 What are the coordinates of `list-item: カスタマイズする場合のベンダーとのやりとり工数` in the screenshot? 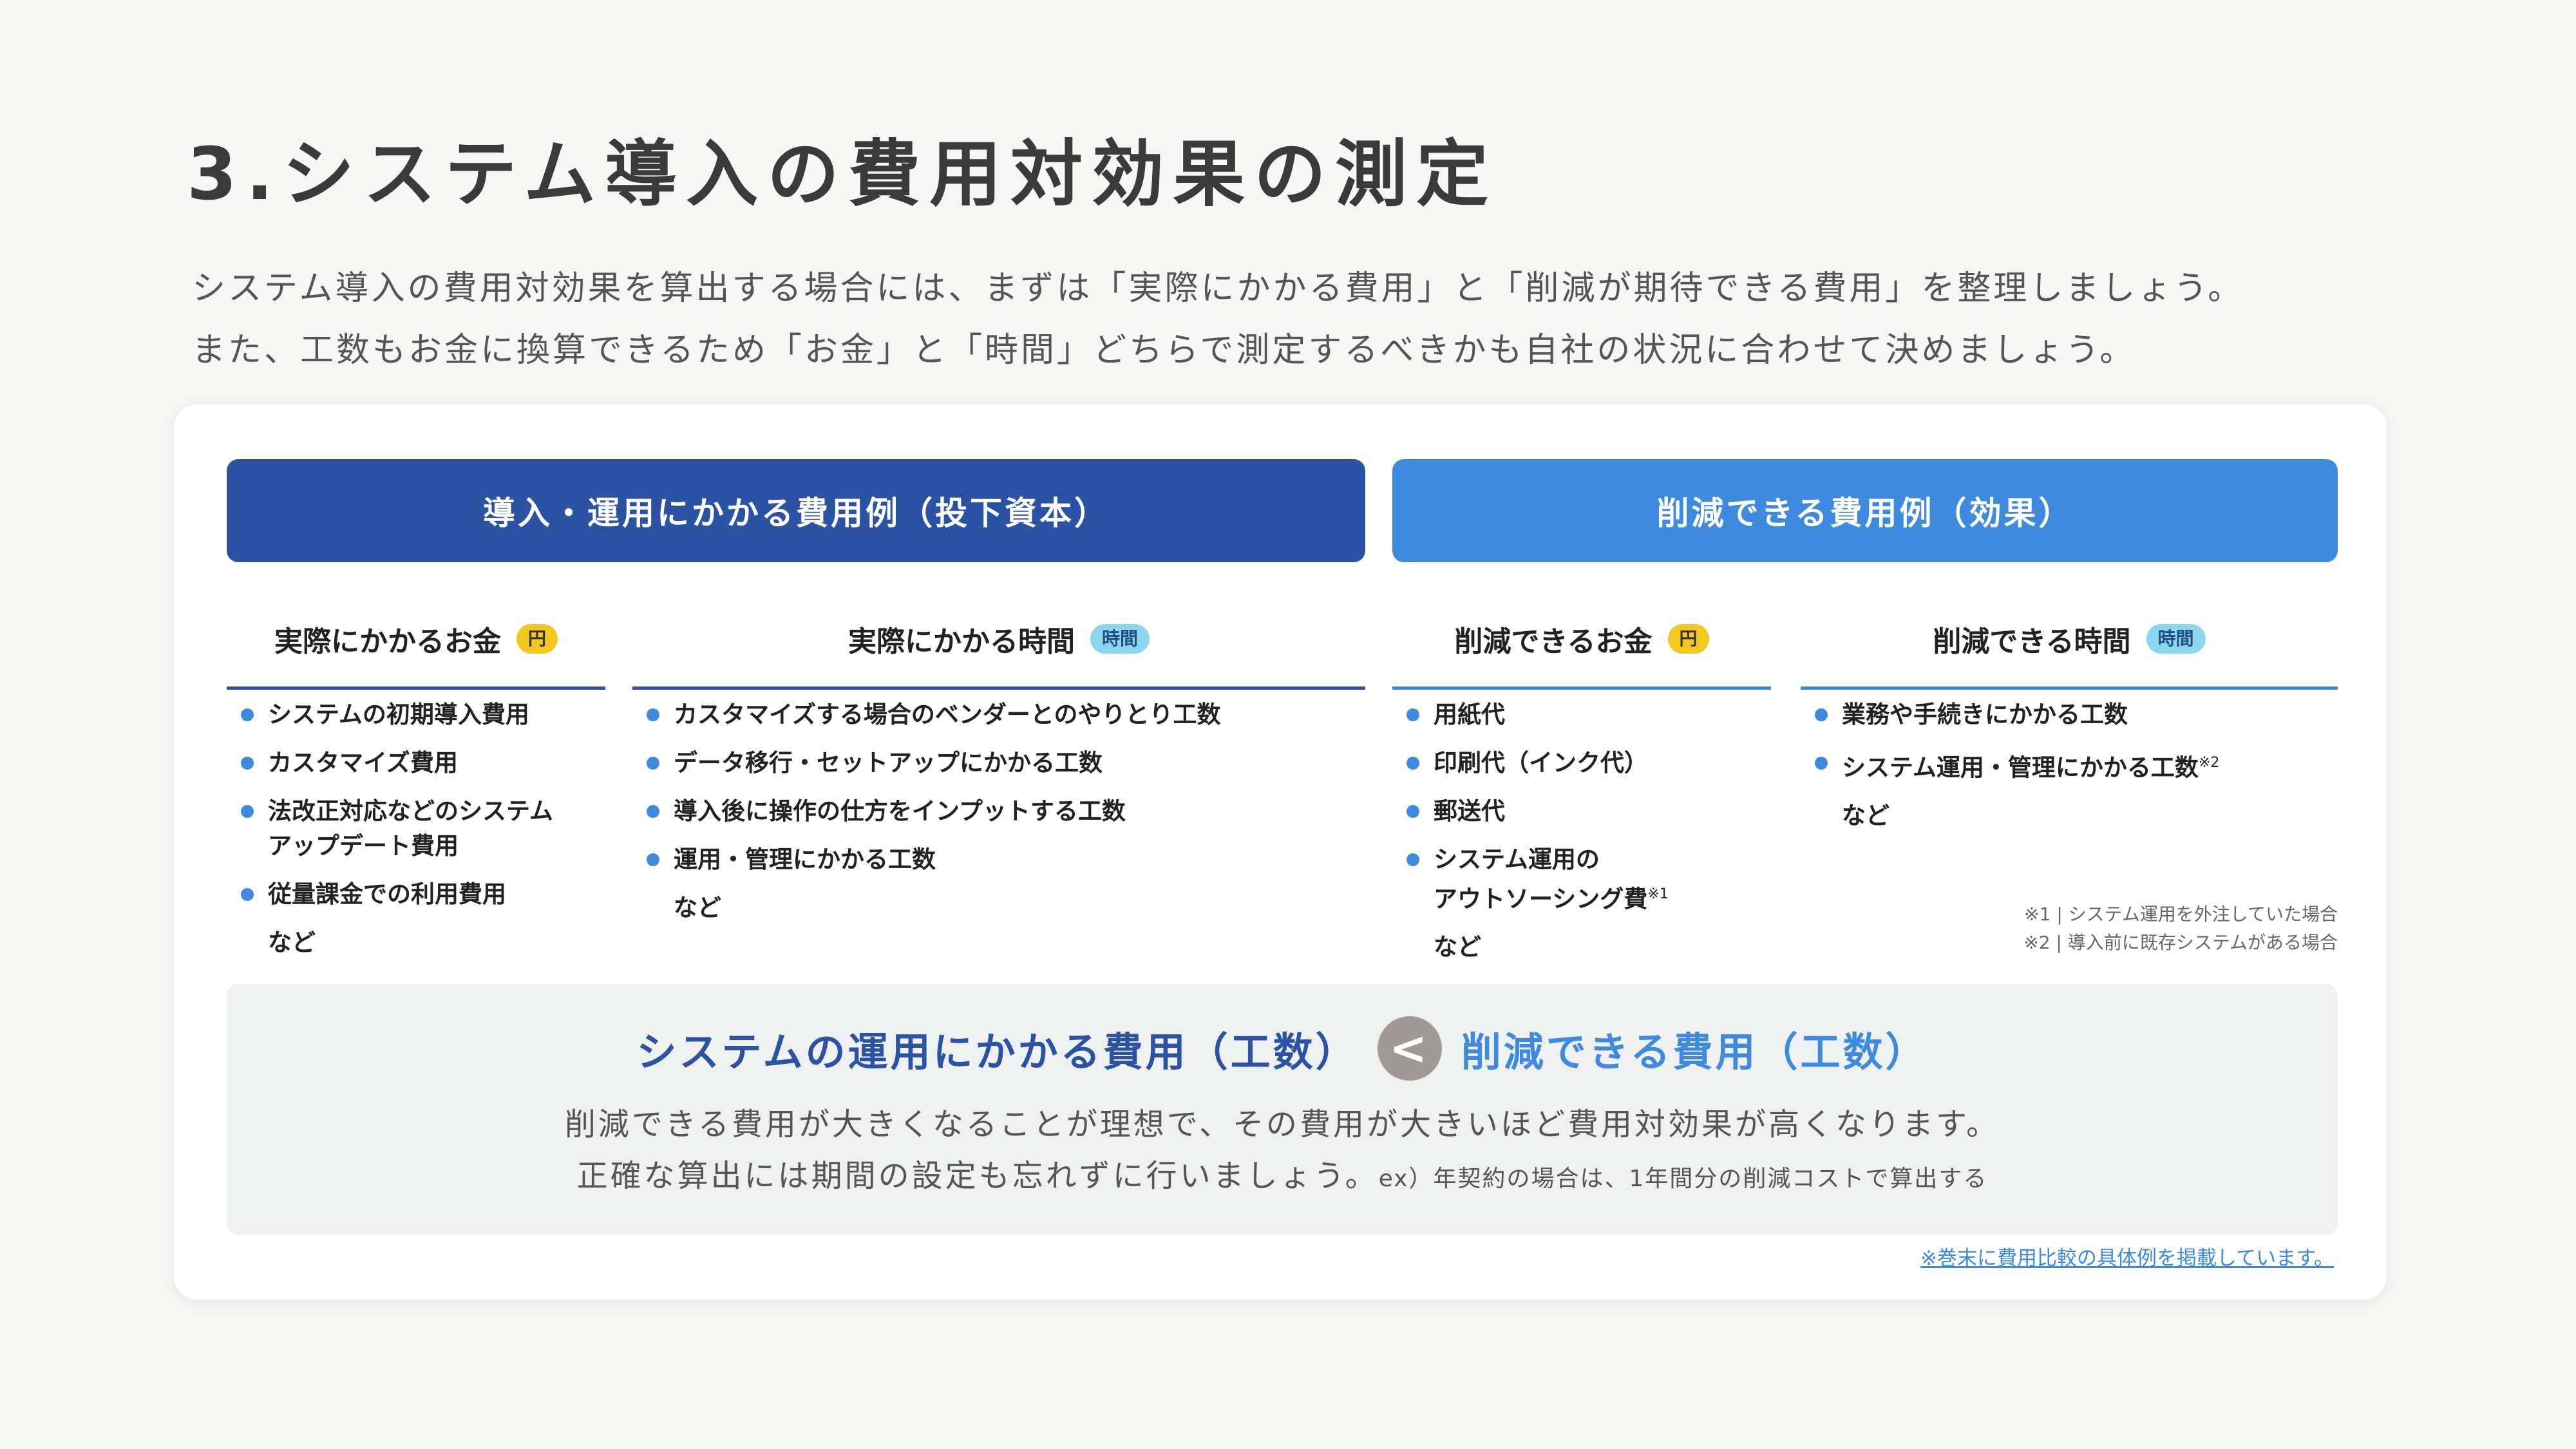 It's located at (1003, 715).